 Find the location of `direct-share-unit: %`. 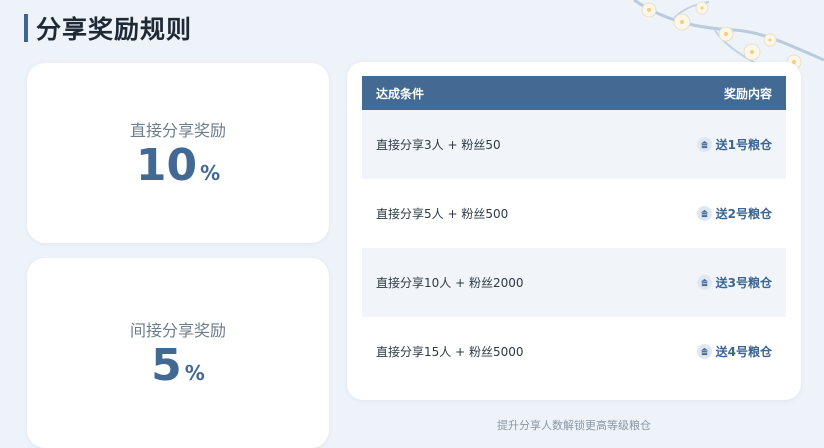

direct-share-unit: % is located at coordinates (210, 172).